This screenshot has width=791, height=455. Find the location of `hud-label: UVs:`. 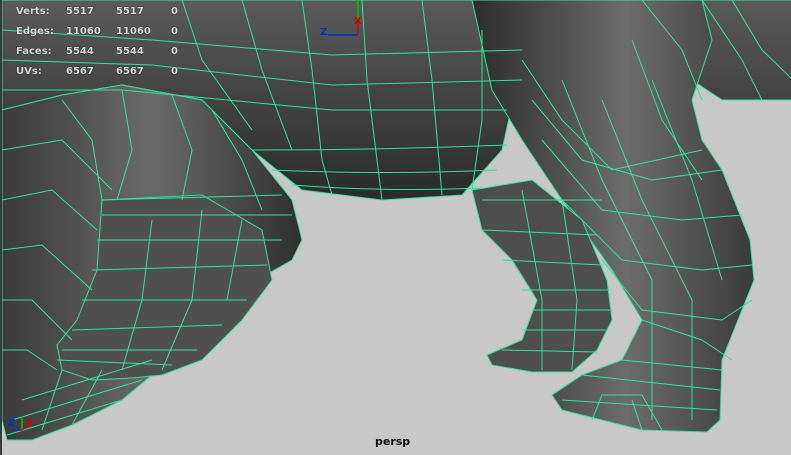

hud-label: UVs: is located at coordinates (29, 71).